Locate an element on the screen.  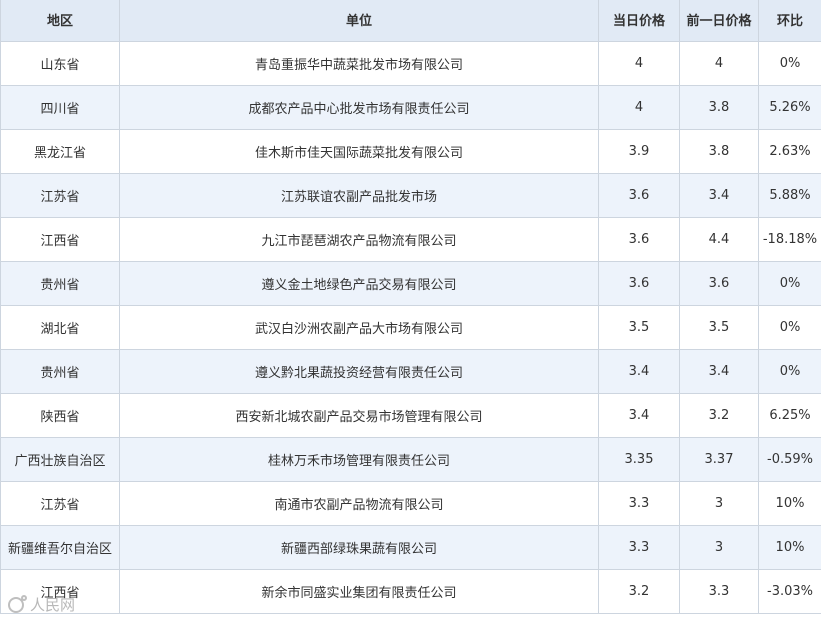
cell-today-price: 3.2 is located at coordinates (639, 591).